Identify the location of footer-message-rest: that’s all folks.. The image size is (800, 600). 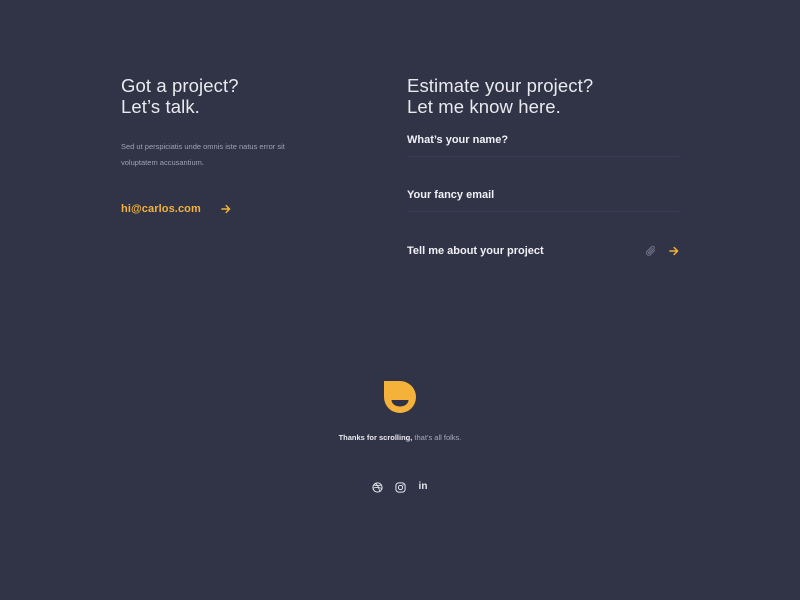
(437, 437).